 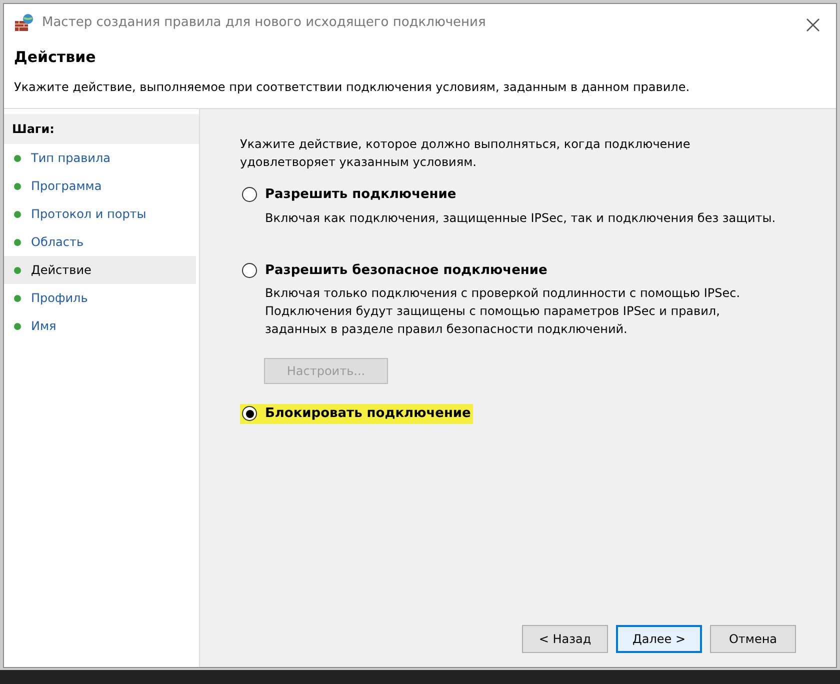 What do you see at coordinates (100, 214) in the screenshot?
I see `sidebar-item: Протокол и порты` at bounding box center [100, 214].